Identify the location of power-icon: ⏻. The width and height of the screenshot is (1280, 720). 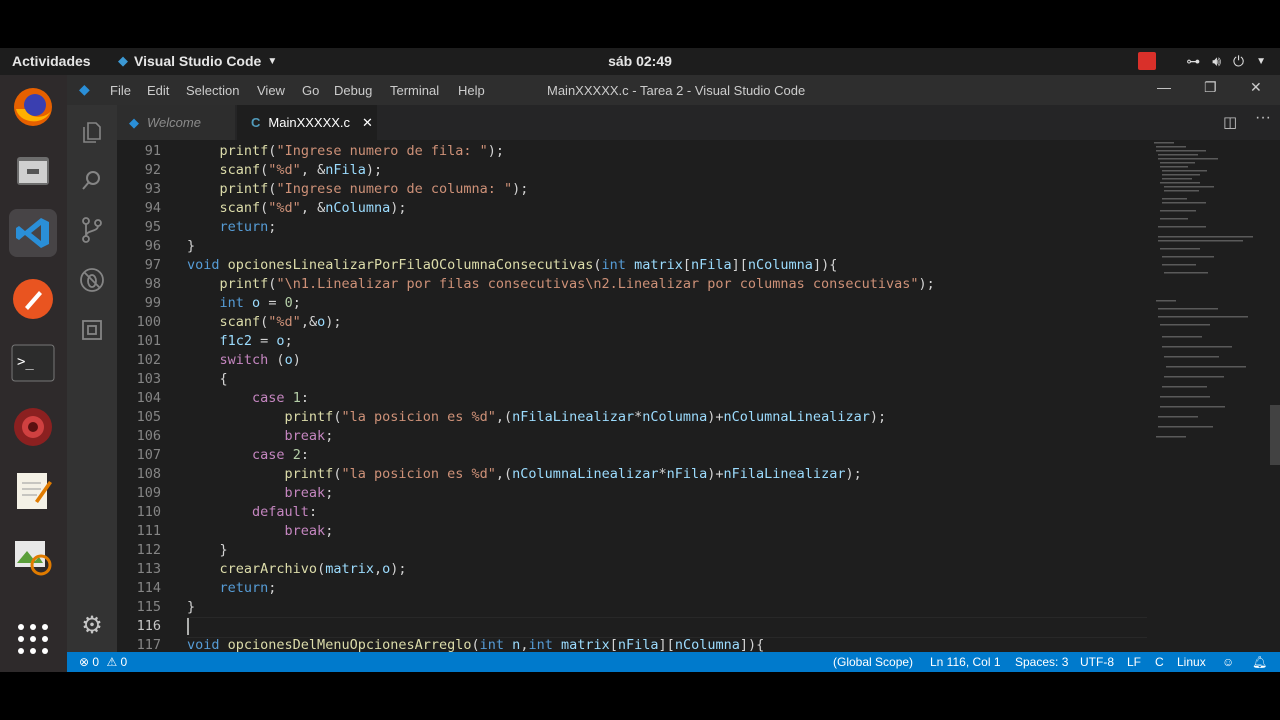
(1238, 61).